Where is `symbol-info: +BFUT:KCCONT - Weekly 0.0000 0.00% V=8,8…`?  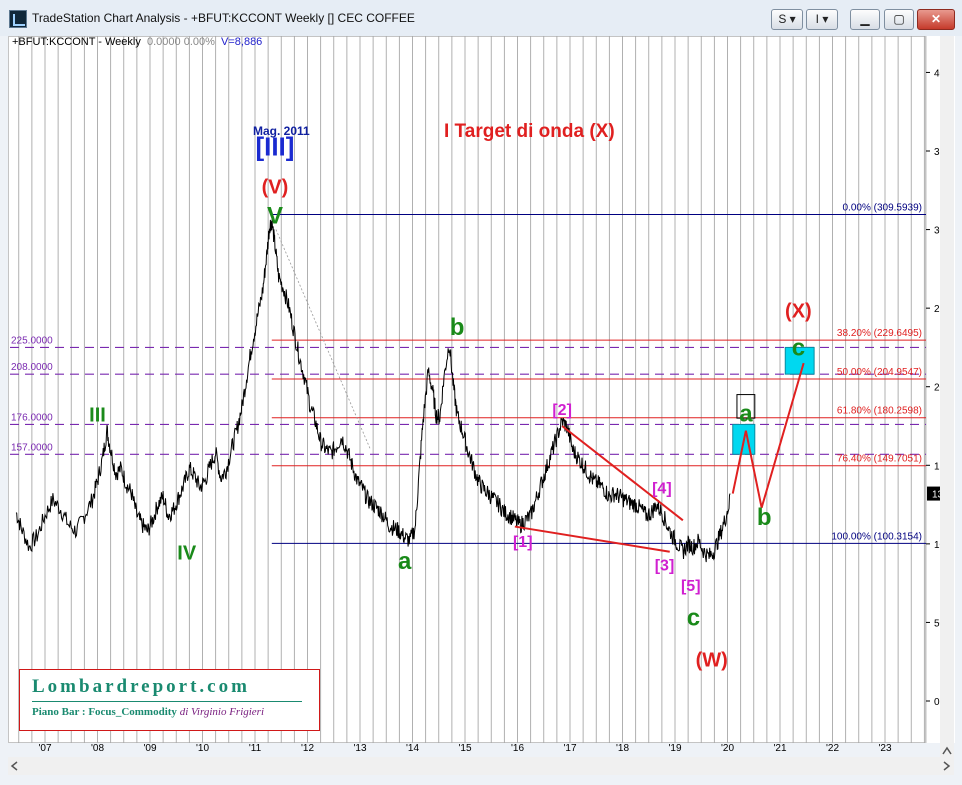 symbol-info: +BFUT:KCCONT - Weekly 0.0000 0.00% V=8,8… is located at coordinates (137, 42).